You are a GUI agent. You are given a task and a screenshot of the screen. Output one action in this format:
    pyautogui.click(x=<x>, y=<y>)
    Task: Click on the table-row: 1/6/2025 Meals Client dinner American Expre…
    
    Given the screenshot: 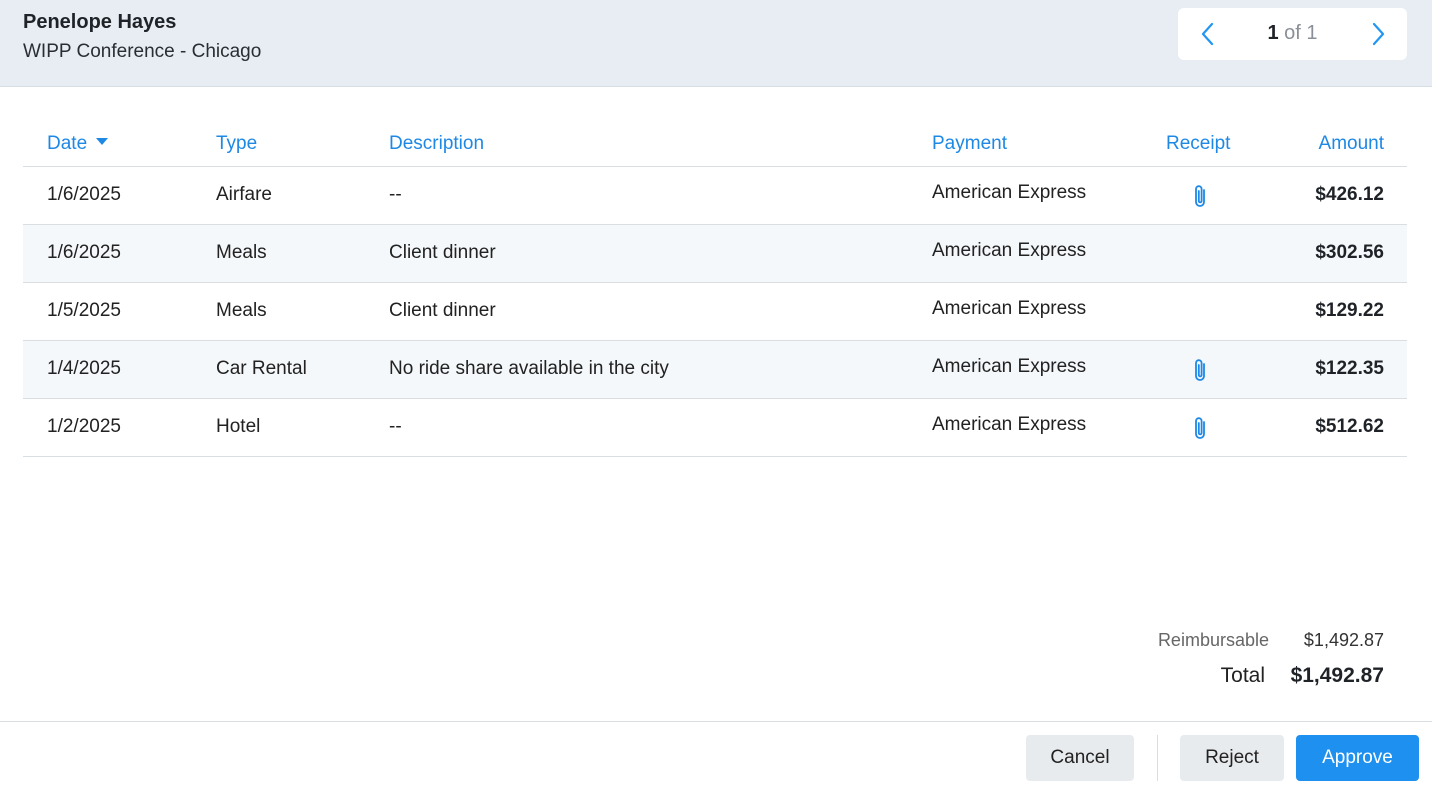 What is the action you would take?
    pyautogui.click(x=715, y=254)
    